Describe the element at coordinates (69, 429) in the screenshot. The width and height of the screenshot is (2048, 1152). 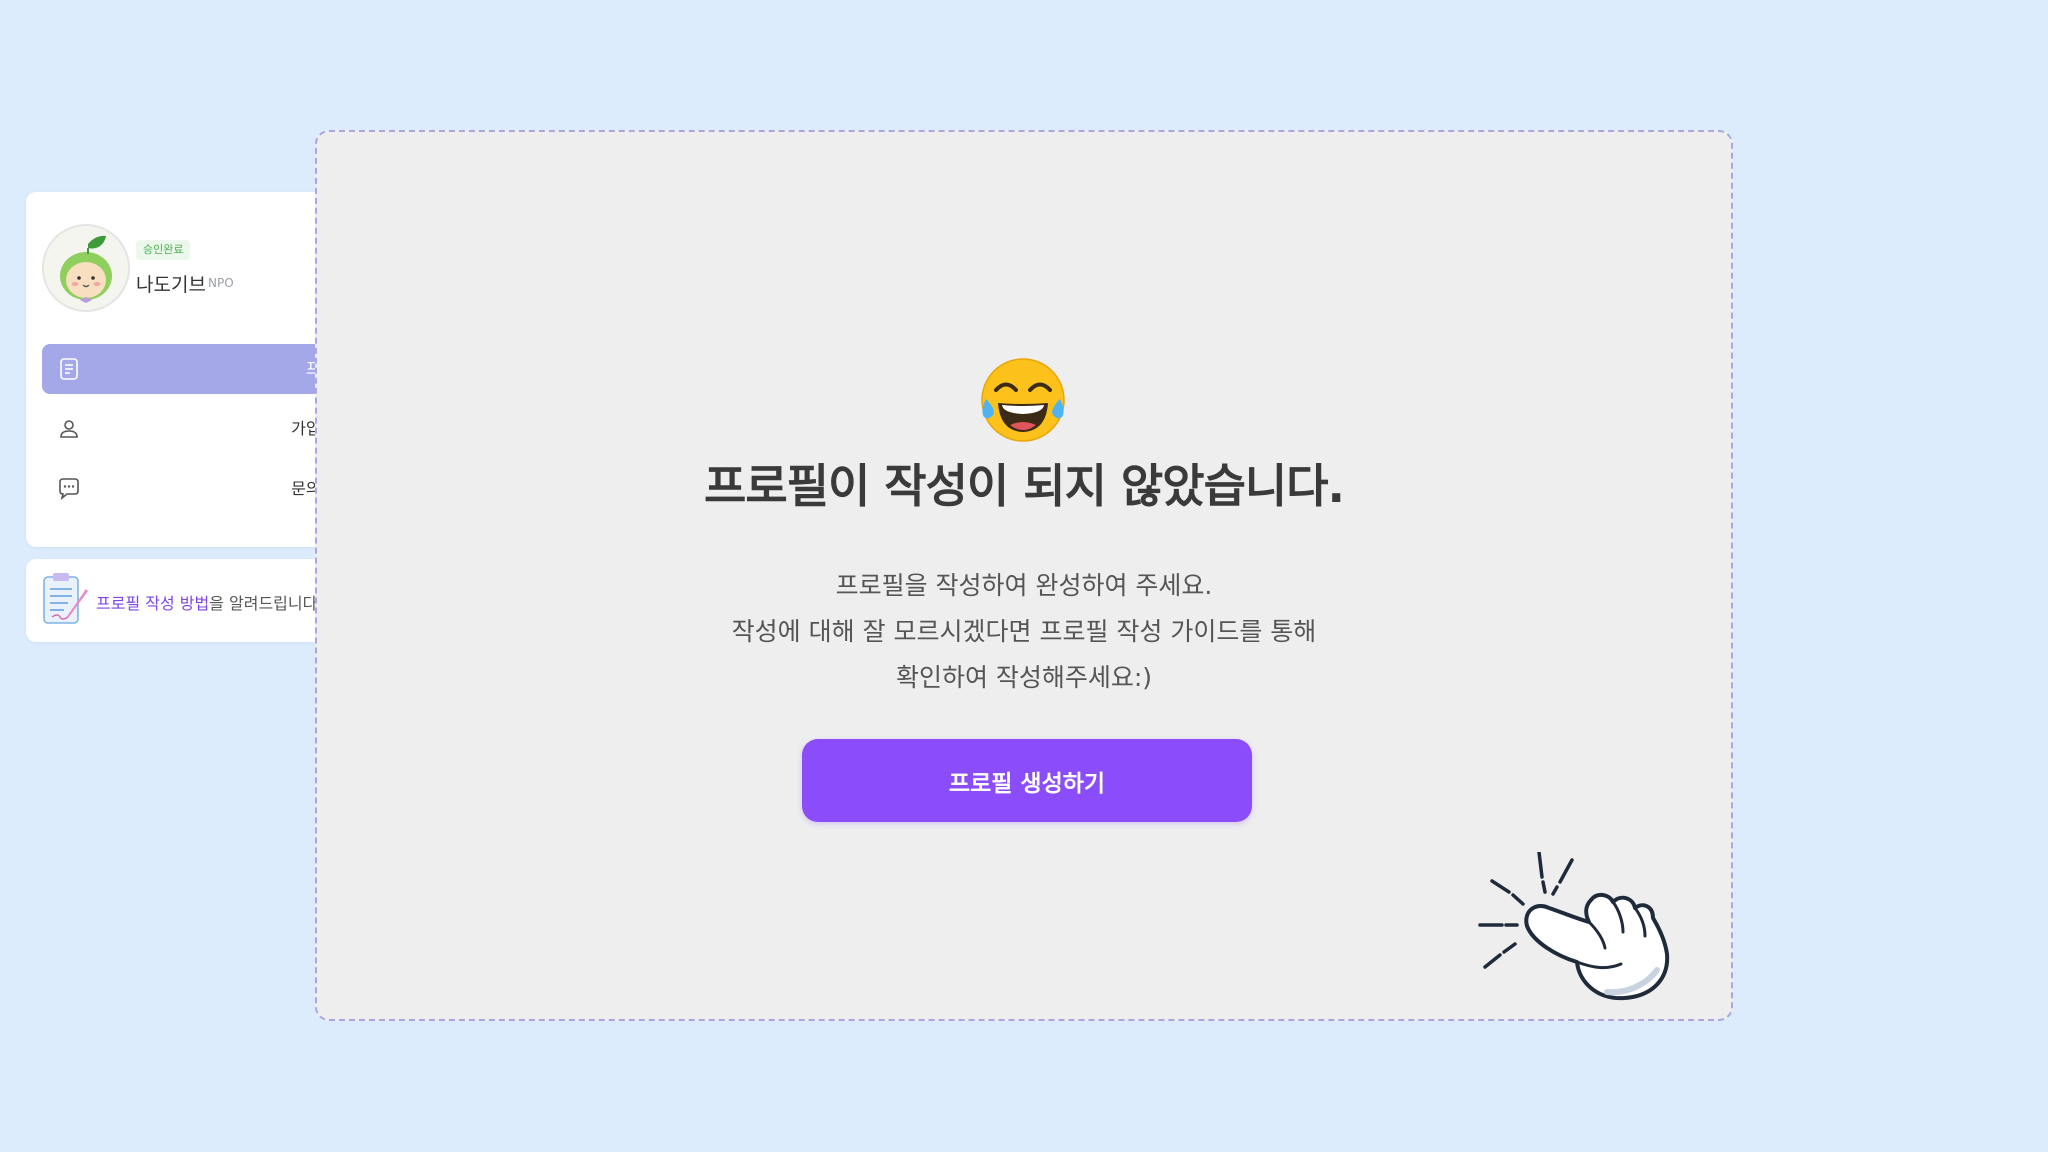
I see `person-icon` at that location.